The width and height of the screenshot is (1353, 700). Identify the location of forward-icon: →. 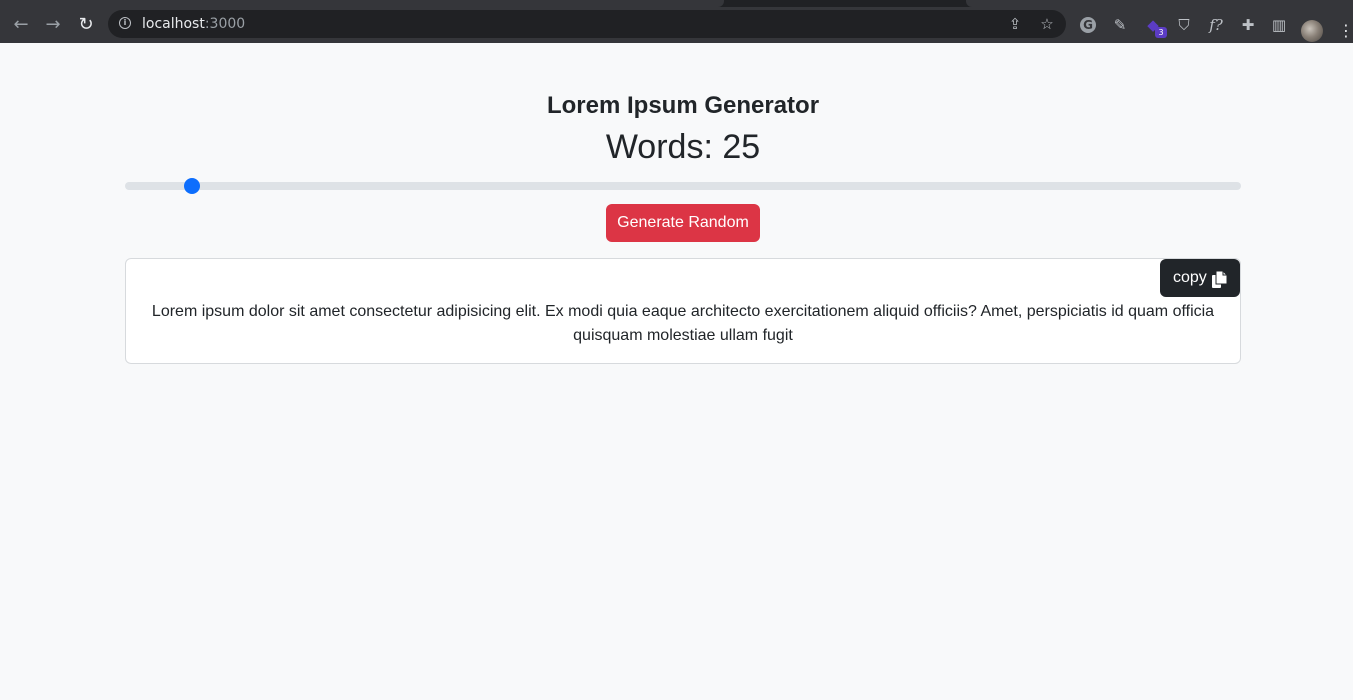
(53, 25).